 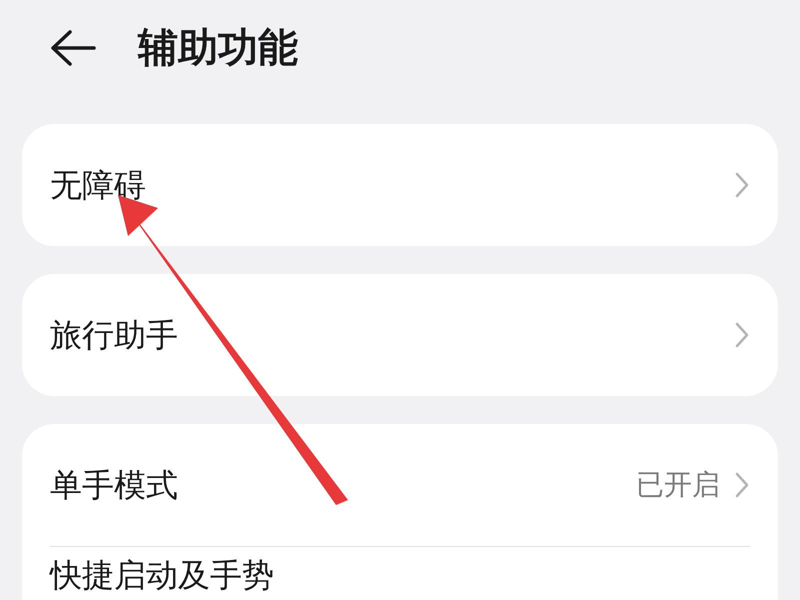 What do you see at coordinates (114, 335) in the screenshot?
I see `row-label: 旅行助手` at bounding box center [114, 335].